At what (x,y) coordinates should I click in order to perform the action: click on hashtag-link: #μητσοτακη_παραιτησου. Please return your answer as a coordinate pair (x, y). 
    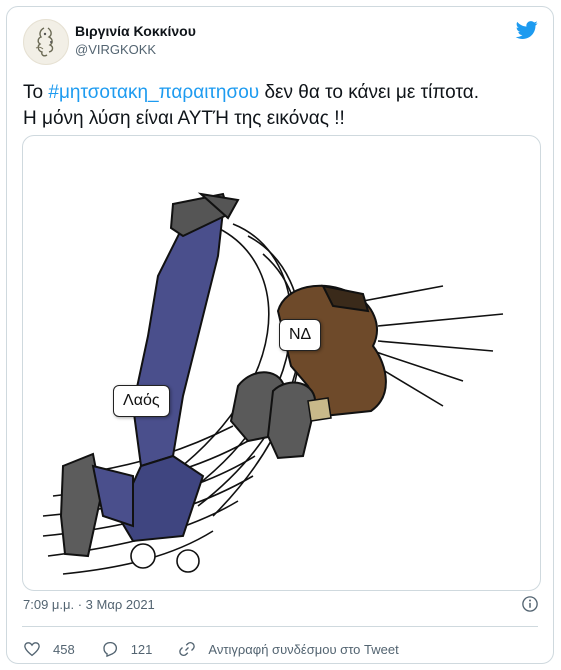
    Looking at the image, I should click on (153, 92).